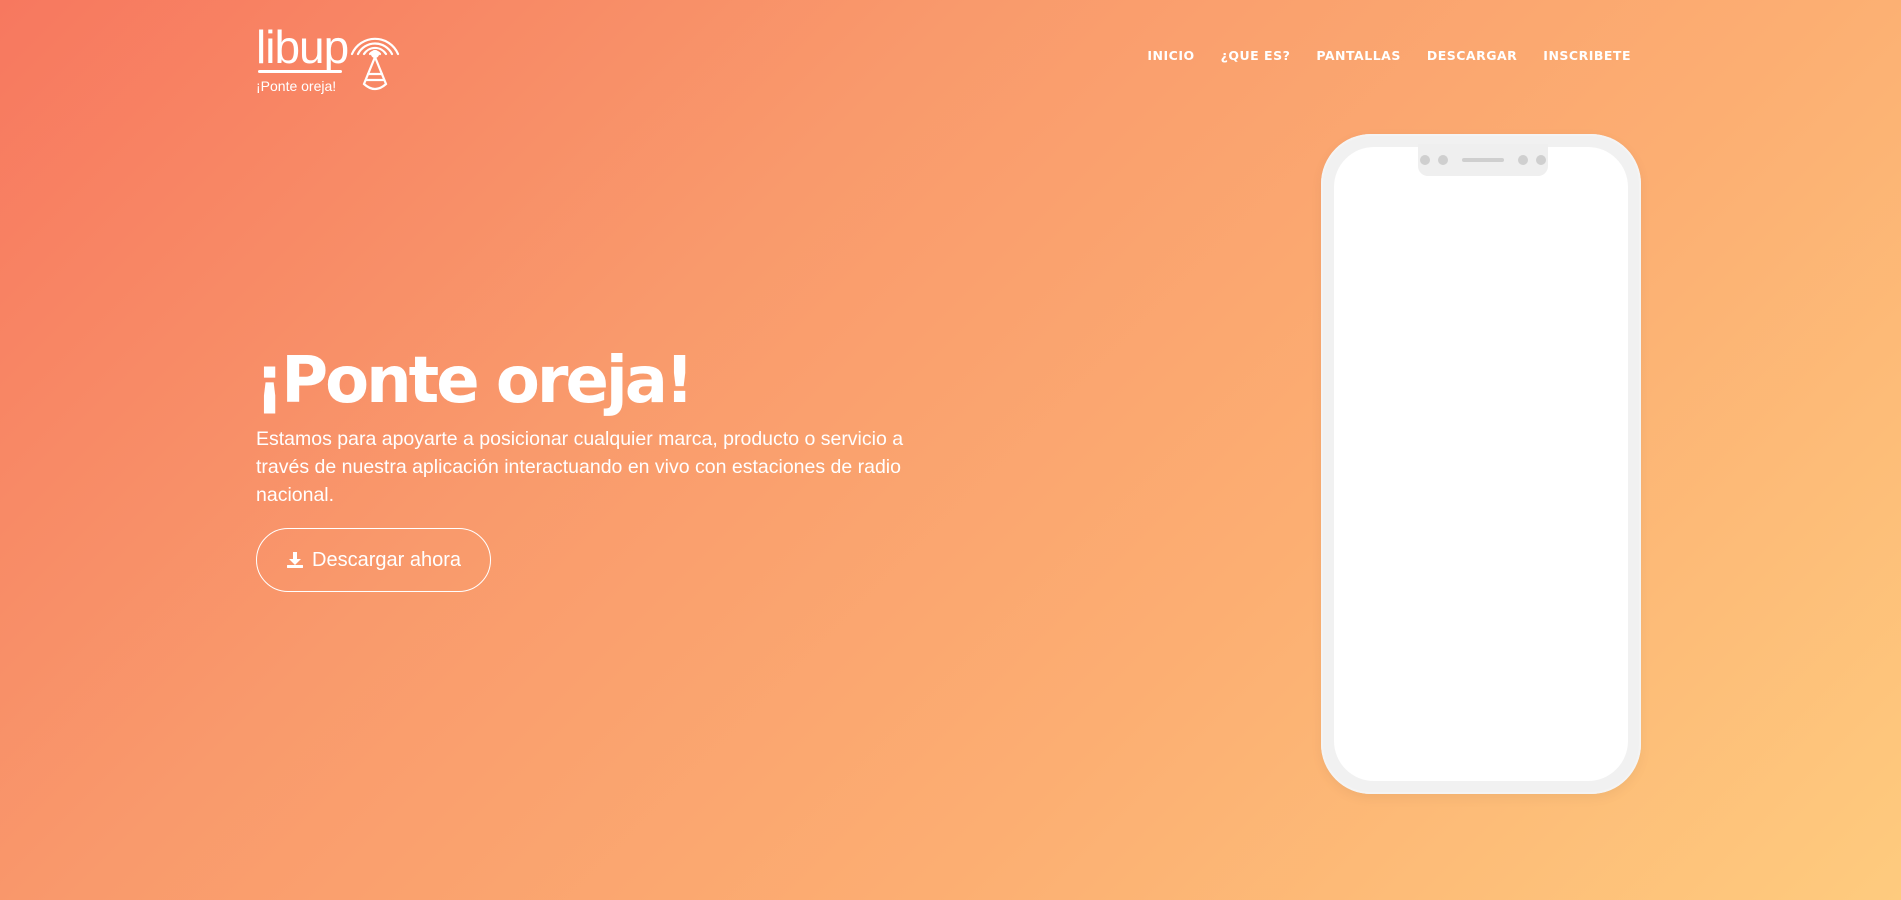 This screenshot has width=1901, height=900. I want to click on nav-item-que-es: ¿QUE ES?, so click(1256, 55).